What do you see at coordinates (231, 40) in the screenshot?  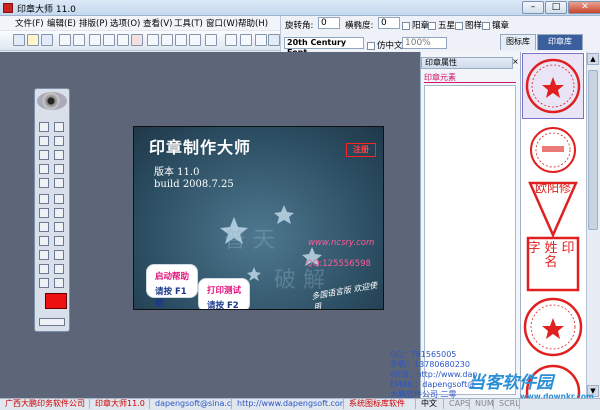 I see `export-icon` at bounding box center [231, 40].